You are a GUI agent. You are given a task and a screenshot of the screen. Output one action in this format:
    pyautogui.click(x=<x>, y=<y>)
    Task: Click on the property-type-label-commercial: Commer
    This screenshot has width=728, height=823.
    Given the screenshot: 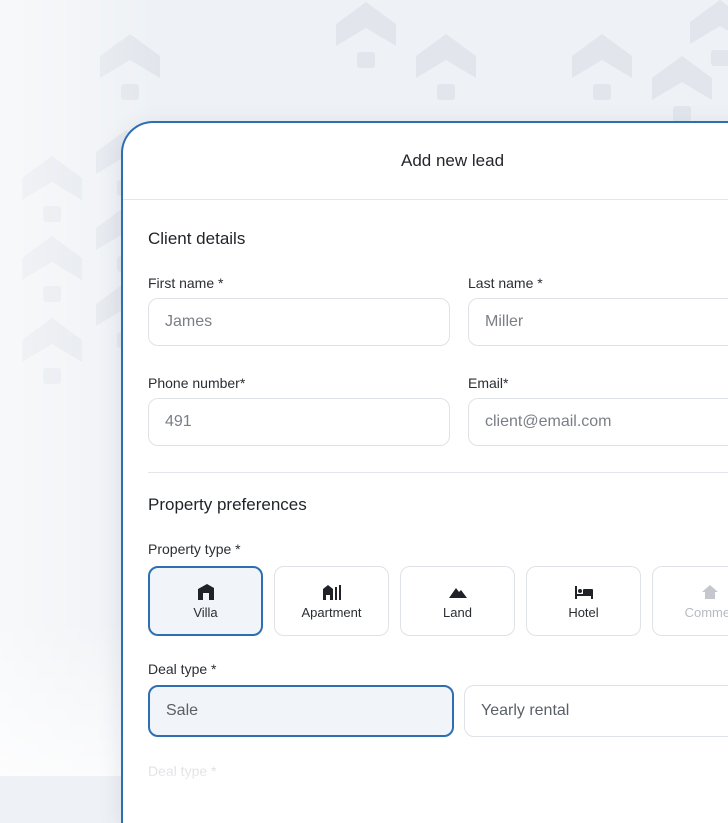 What is the action you would take?
    pyautogui.click(x=706, y=612)
    